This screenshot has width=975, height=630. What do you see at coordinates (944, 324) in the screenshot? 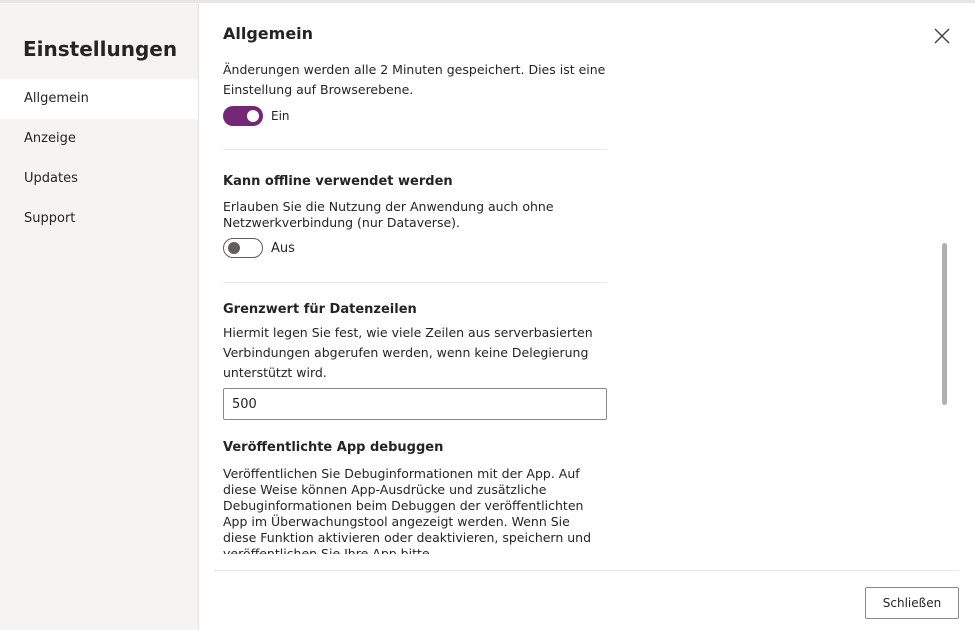
I see `scrollbar-thumb` at bounding box center [944, 324].